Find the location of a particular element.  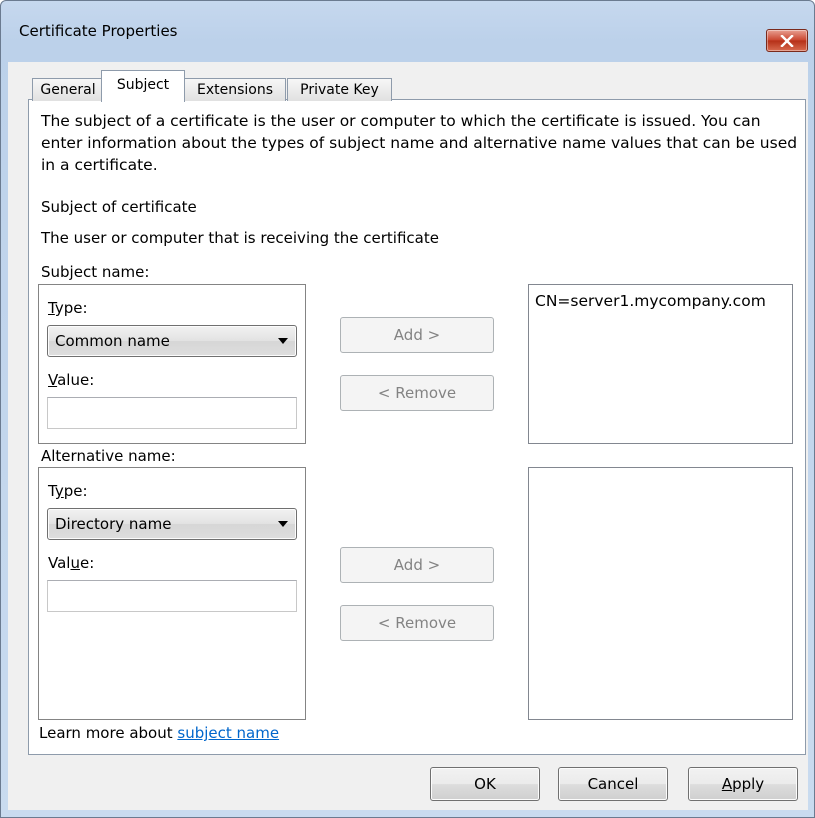

tab-extensions: Extensions is located at coordinates (235, 89).